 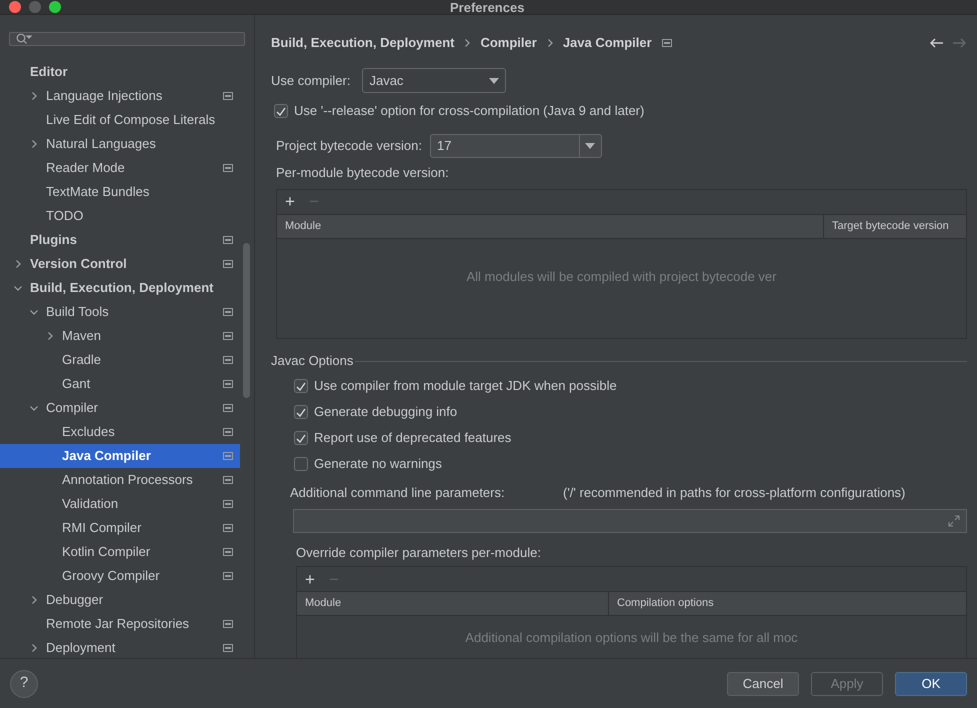 I want to click on search-icon, so click(x=24, y=39).